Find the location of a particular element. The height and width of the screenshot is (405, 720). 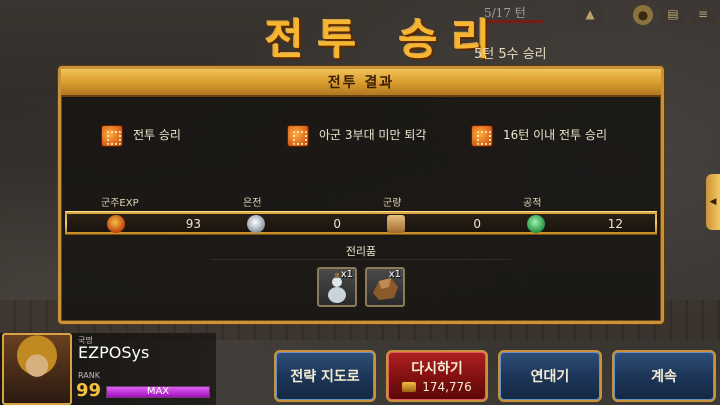

coin-icon: ● is located at coordinates (643, 15).